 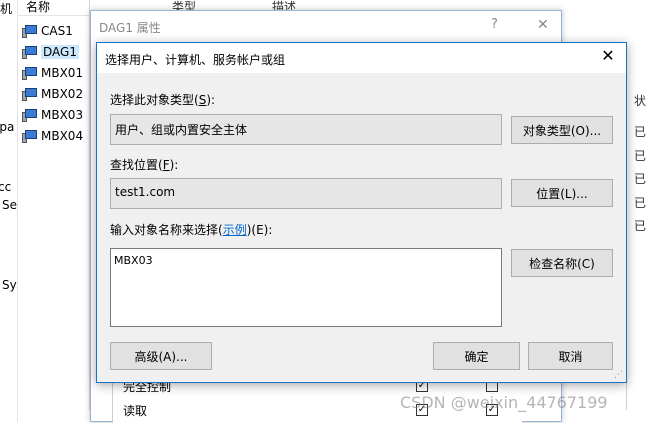 What do you see at coordinates (306, 129) in the screenshot?
I see `object-type-field: 用户、组或内置安全主体` at bounding box center [306, 129].